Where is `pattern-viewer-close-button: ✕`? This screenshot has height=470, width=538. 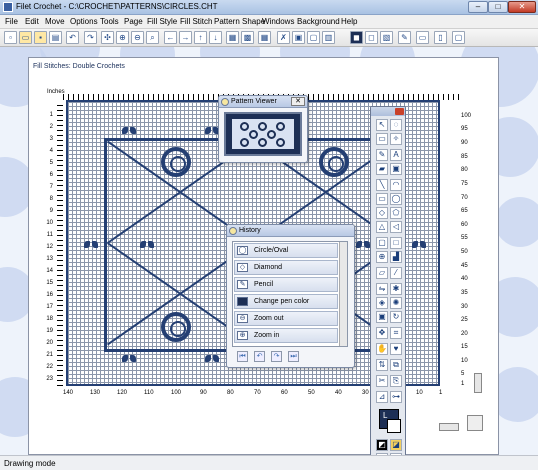 pattern-viewer-close-button: ✕ is located at coordinates (298, 101).